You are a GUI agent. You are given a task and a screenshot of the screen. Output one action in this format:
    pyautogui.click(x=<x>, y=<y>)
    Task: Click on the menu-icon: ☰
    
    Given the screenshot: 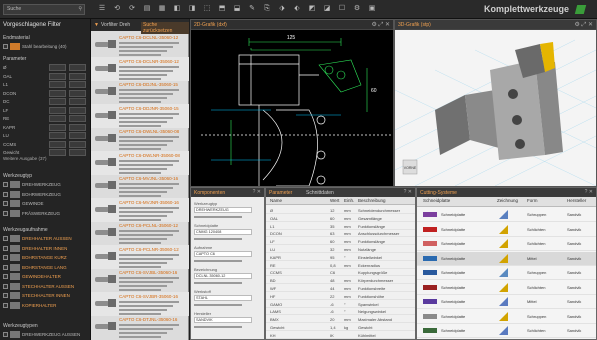 What is the action you would take?
    pyautogui.click(x=102, y=9)
    